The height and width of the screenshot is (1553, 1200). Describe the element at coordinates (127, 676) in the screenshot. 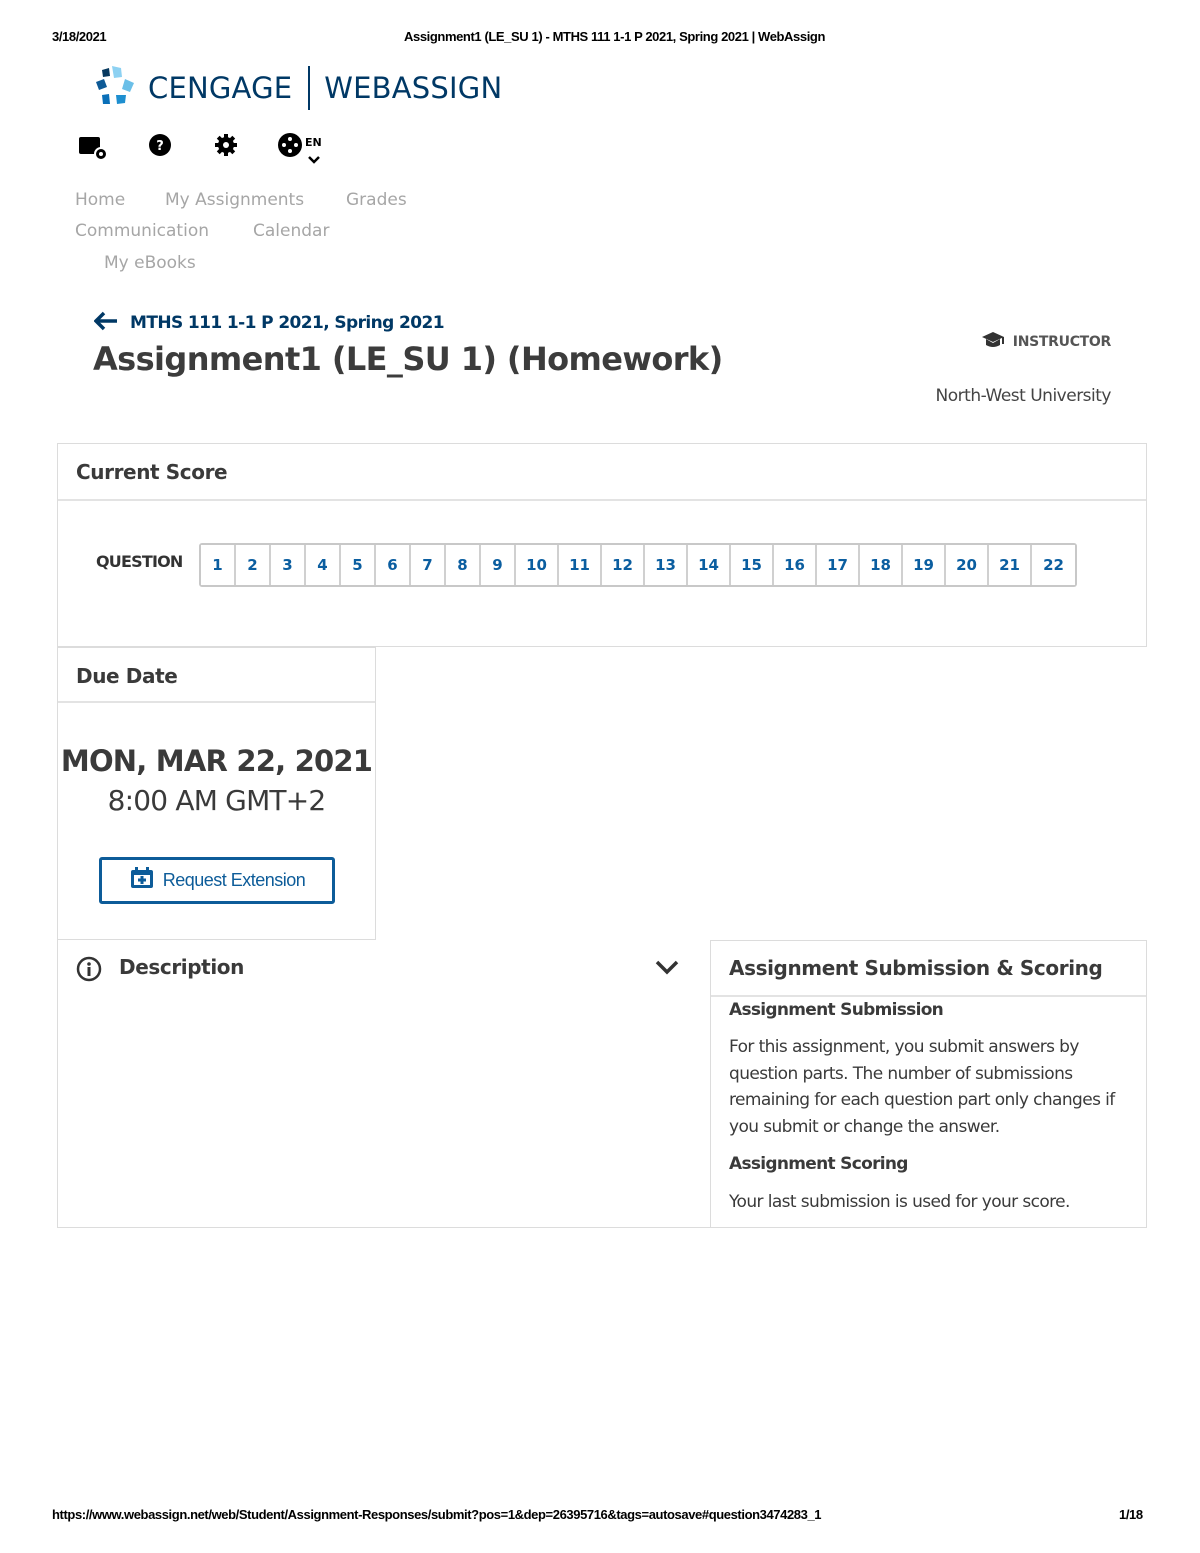

I see `due-date-title: Due Date` at that location.